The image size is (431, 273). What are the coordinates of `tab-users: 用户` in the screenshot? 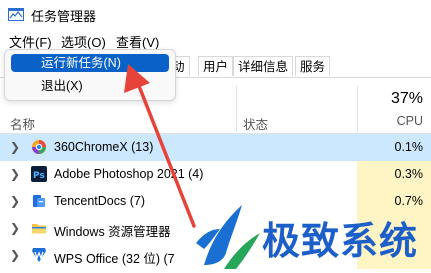 It's located at (216, 66).